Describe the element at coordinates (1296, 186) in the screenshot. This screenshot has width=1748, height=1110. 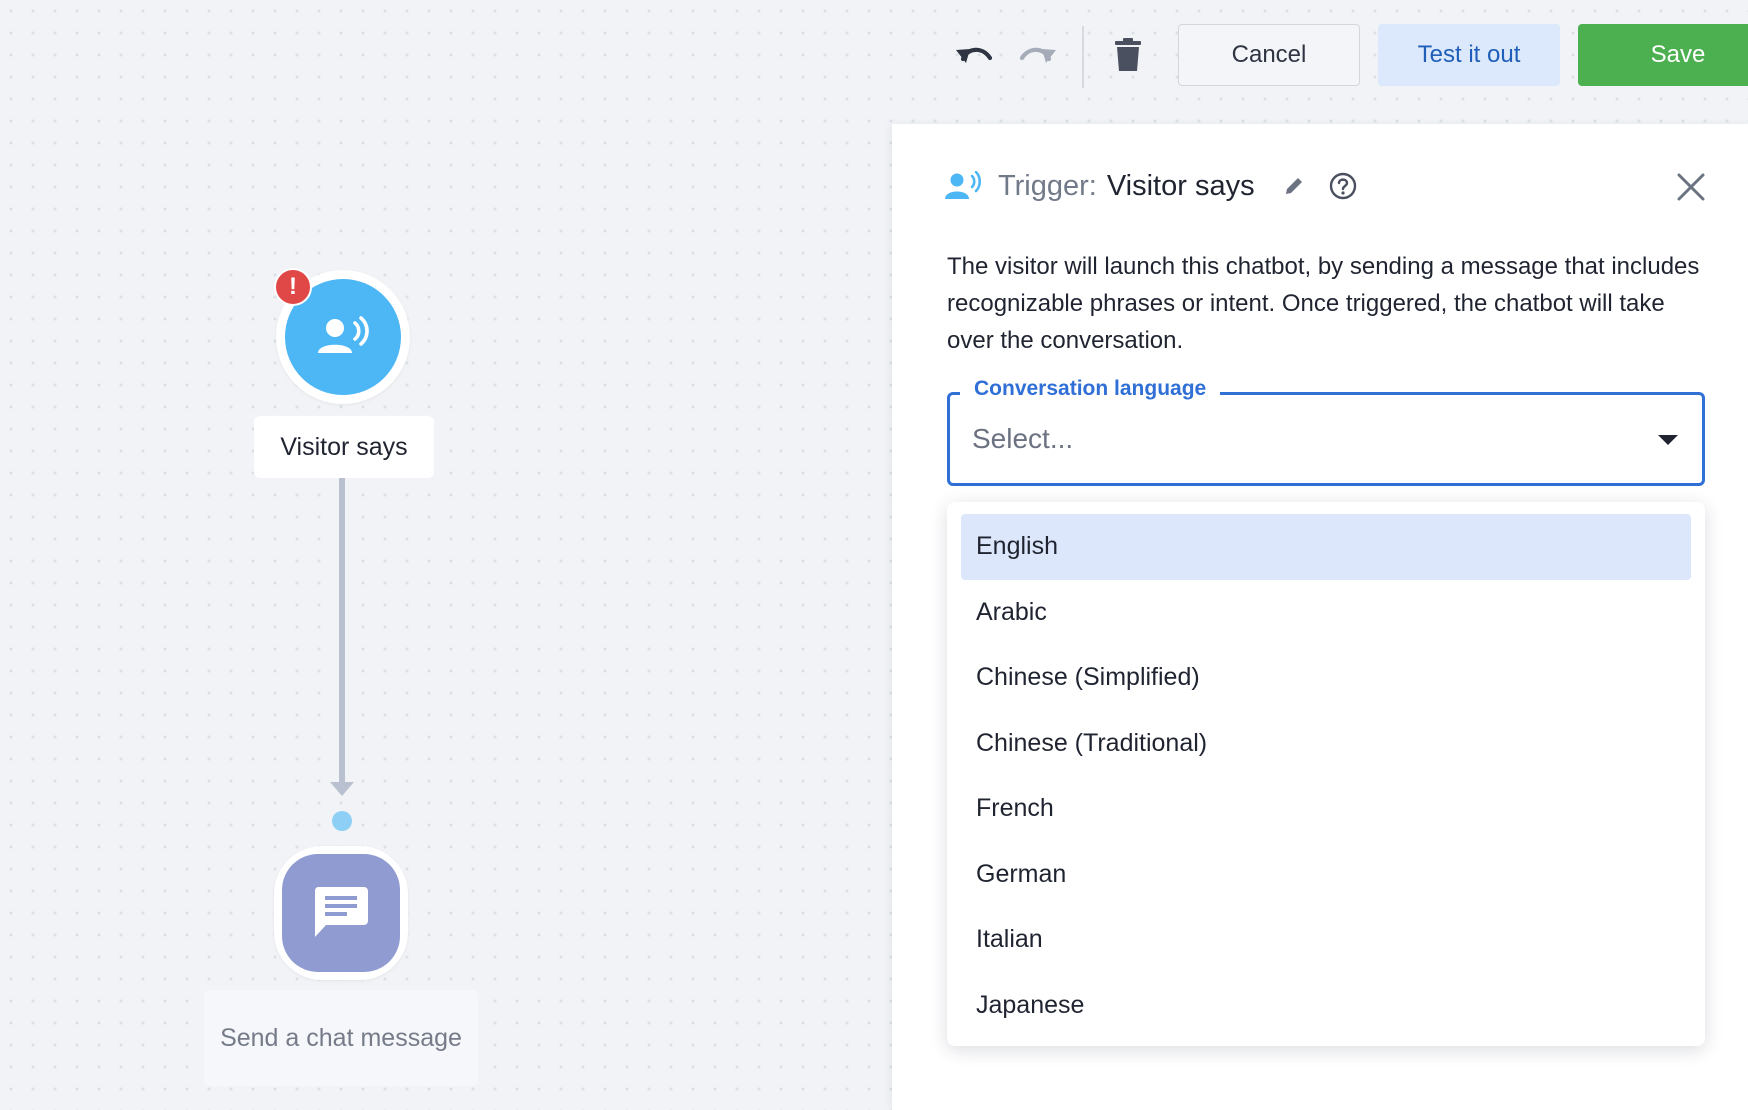
I see `pencil-icon` at that location.